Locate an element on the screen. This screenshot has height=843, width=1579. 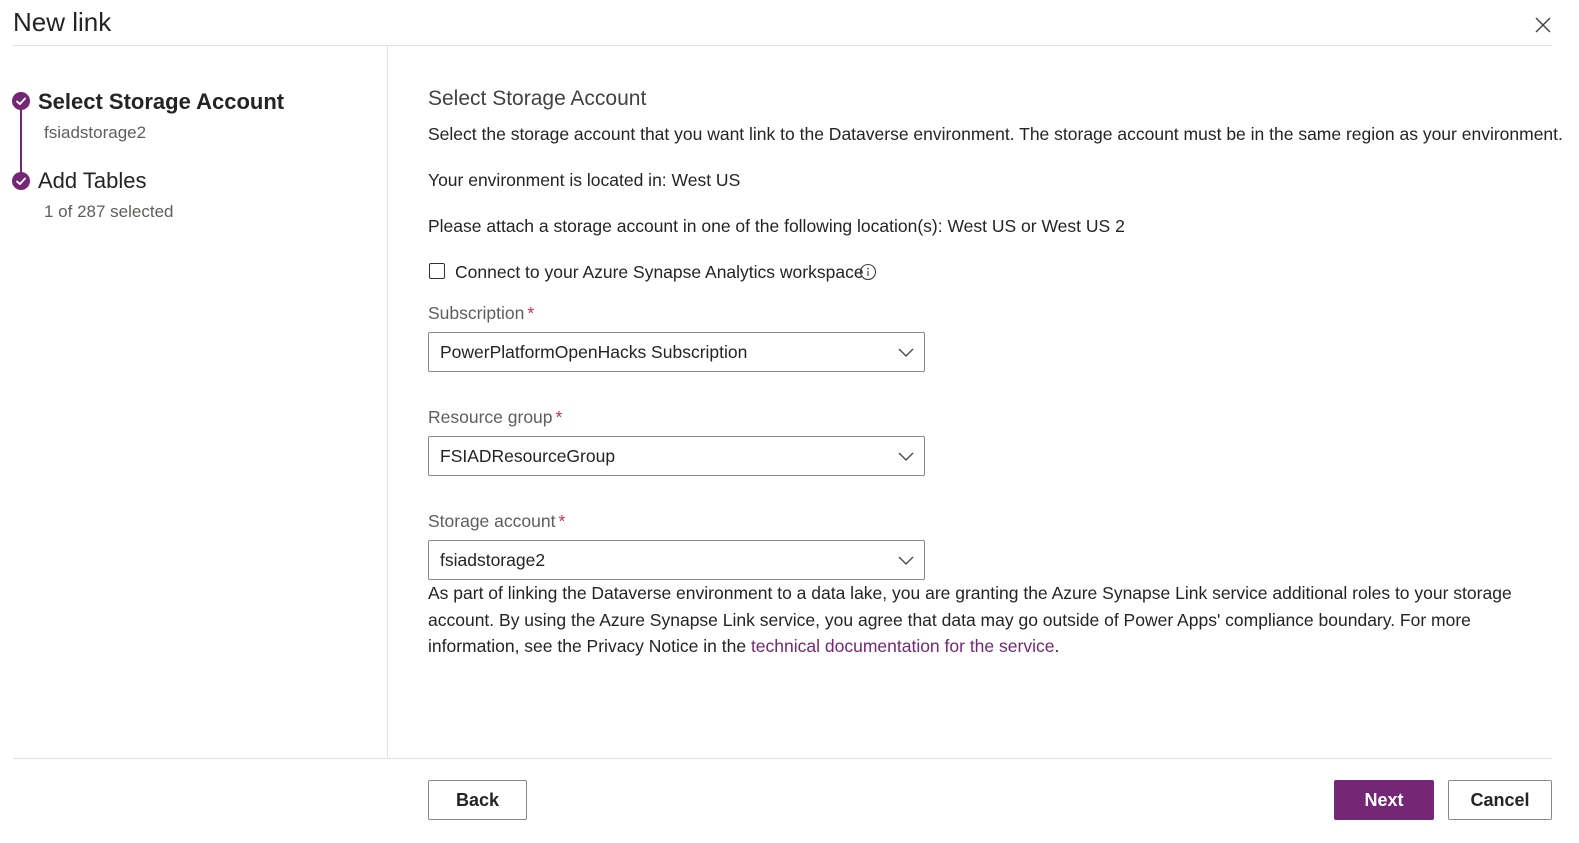
storage-account-label: Storage account * is located at coordinates (496, 521).